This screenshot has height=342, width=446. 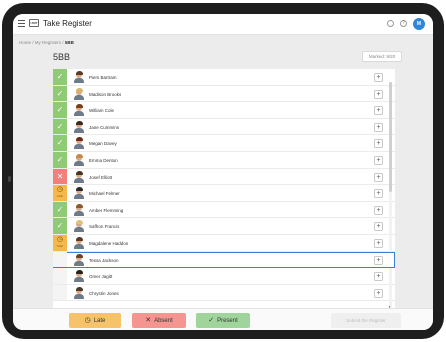 I want to click on student-row: ◷ 5 min Magdalene Haddon +, so click(x=224, y=243).